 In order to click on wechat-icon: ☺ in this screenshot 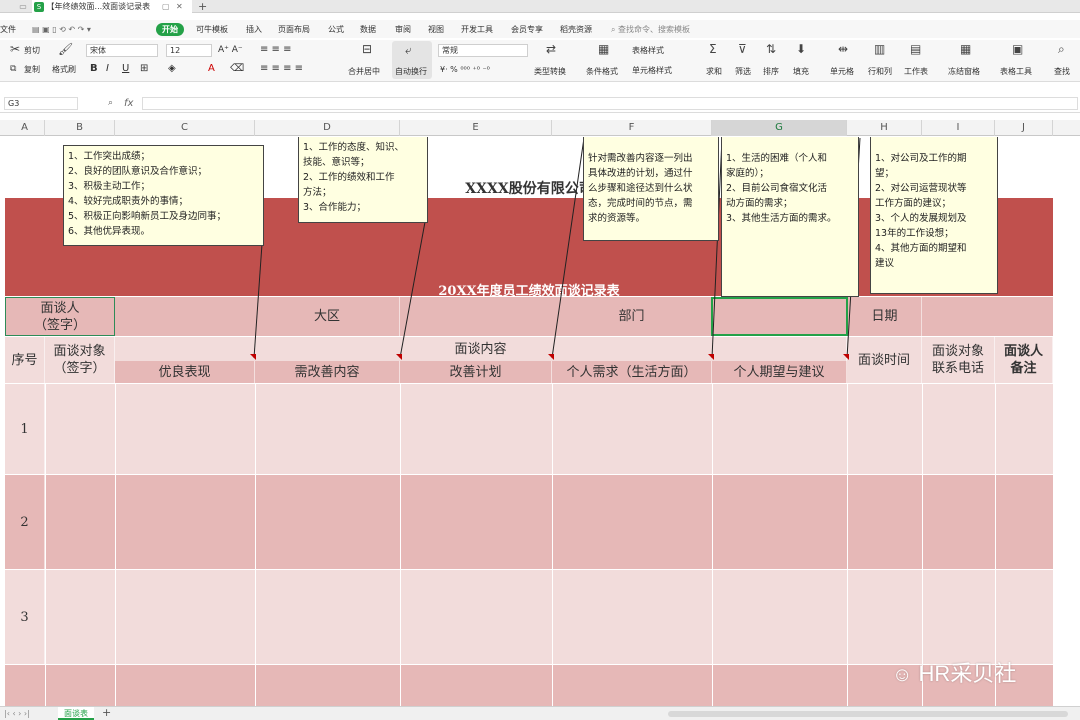, I will do `click(902, 675)`.